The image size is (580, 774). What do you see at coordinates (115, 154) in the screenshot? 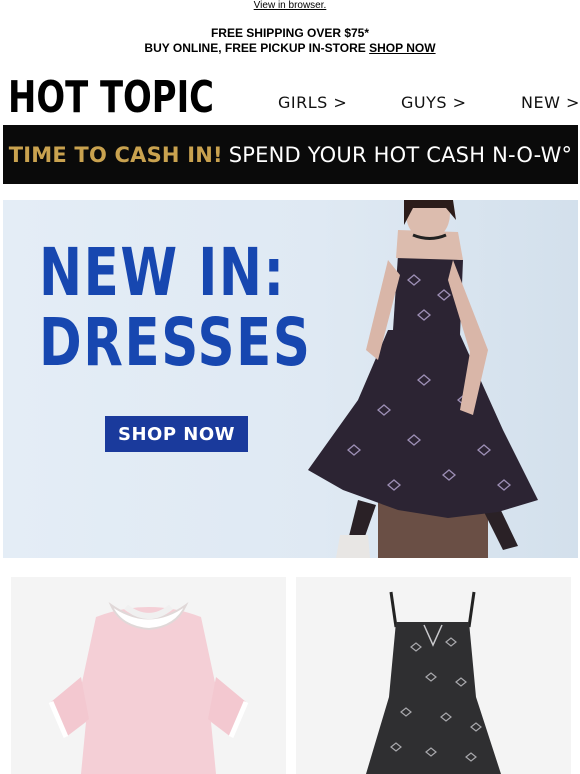
I see `cash-banner-headline: TIME TO CASH IN!` at bounding box center [115, 154].